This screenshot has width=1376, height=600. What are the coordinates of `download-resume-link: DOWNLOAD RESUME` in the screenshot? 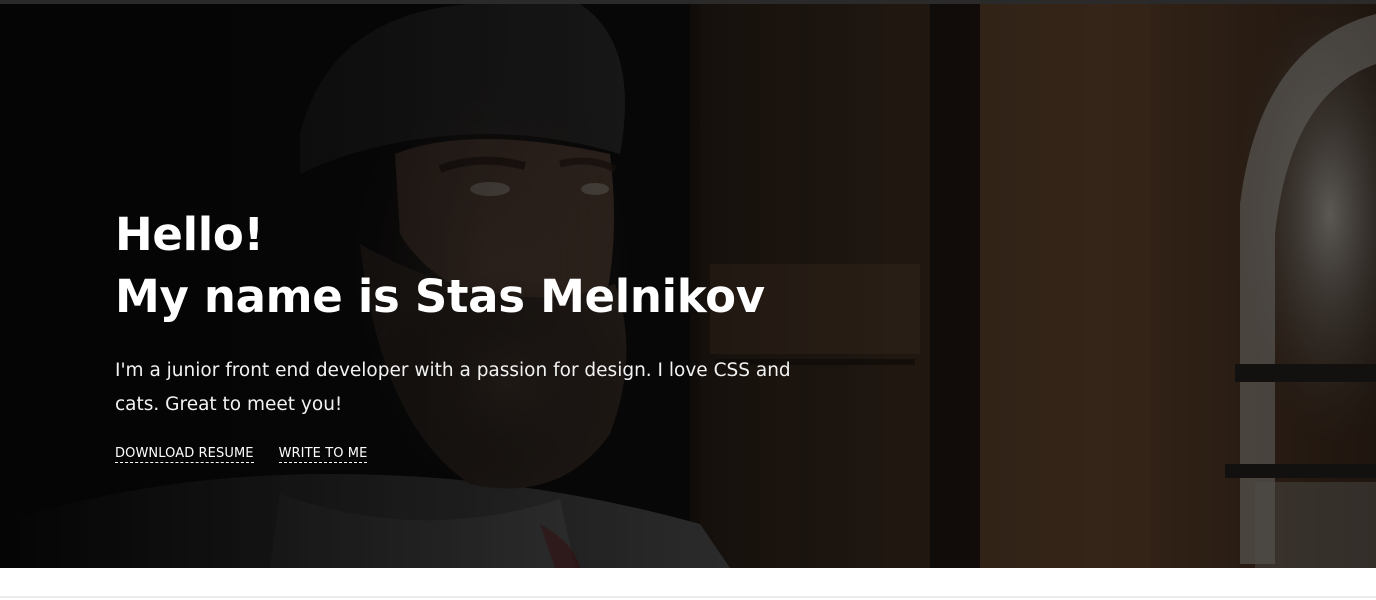 It's located at (184, 454).